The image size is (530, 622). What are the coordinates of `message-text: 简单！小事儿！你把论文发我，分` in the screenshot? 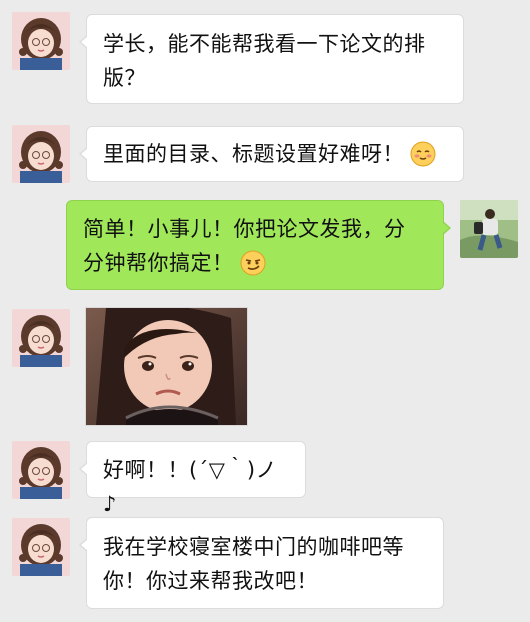 It's located at (244, 229).